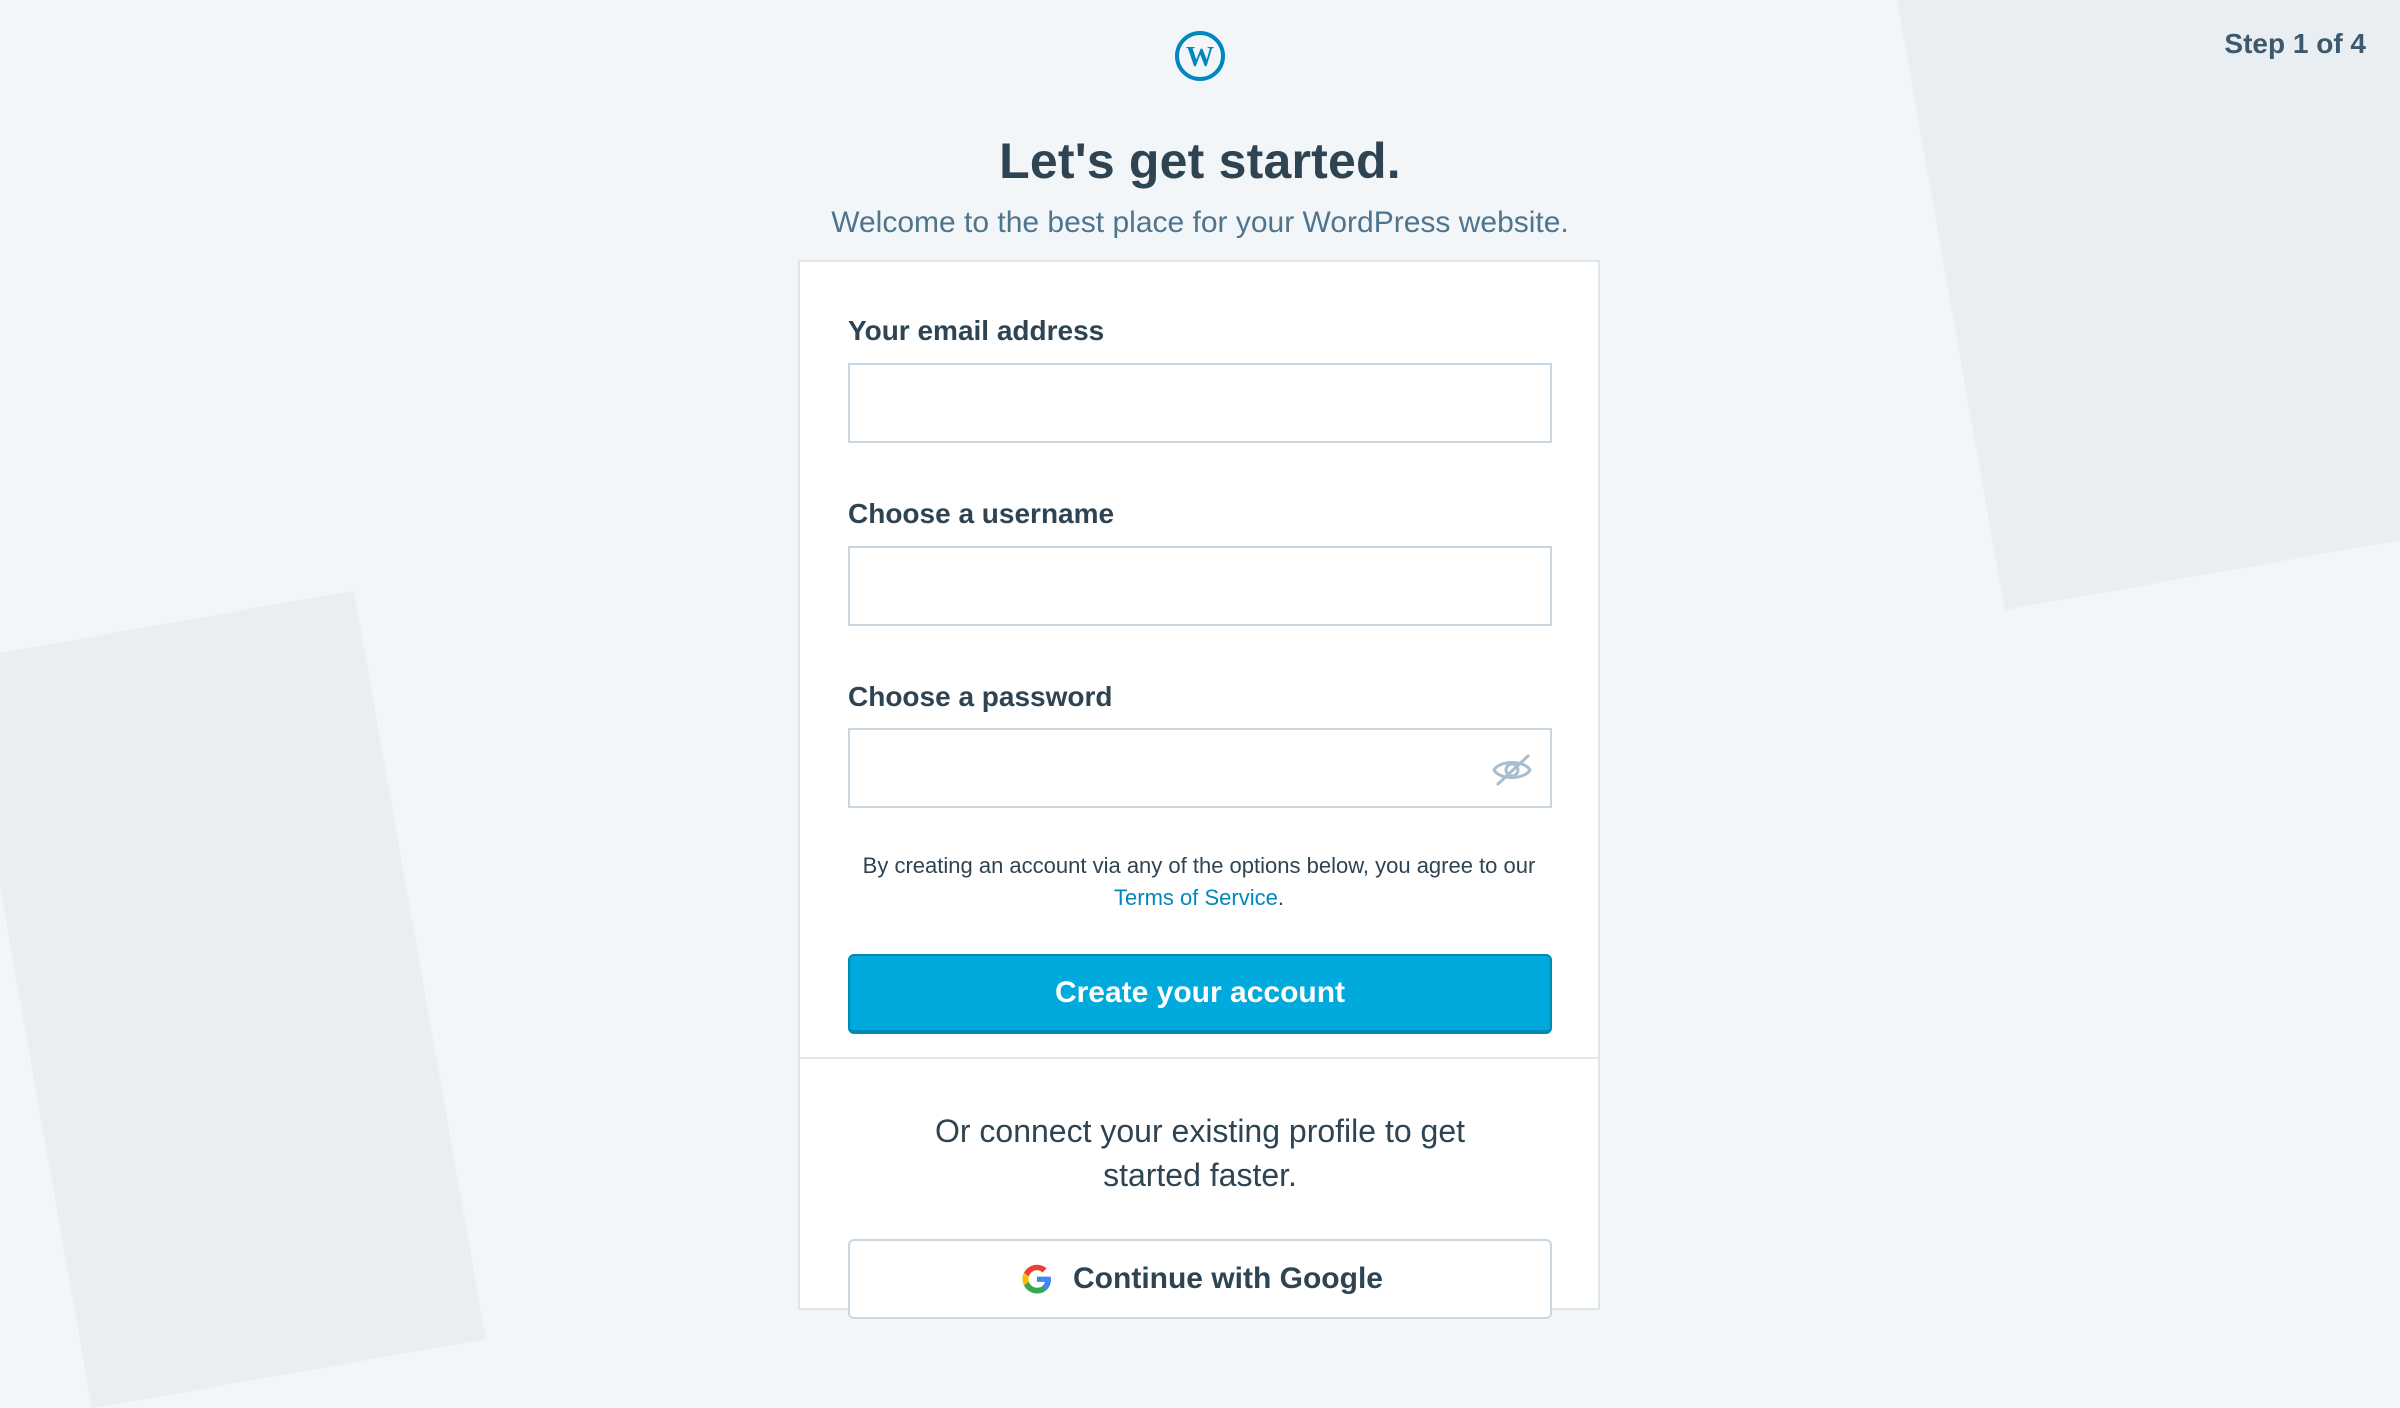 The width and height of the screenshot is (2400, 1408). I want to click on continue-with-google-button: Continue with Google, so click(1200, 1279).